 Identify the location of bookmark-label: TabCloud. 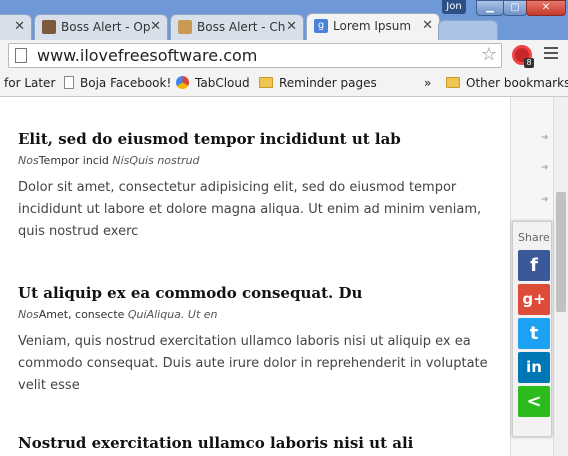
(222, 83).